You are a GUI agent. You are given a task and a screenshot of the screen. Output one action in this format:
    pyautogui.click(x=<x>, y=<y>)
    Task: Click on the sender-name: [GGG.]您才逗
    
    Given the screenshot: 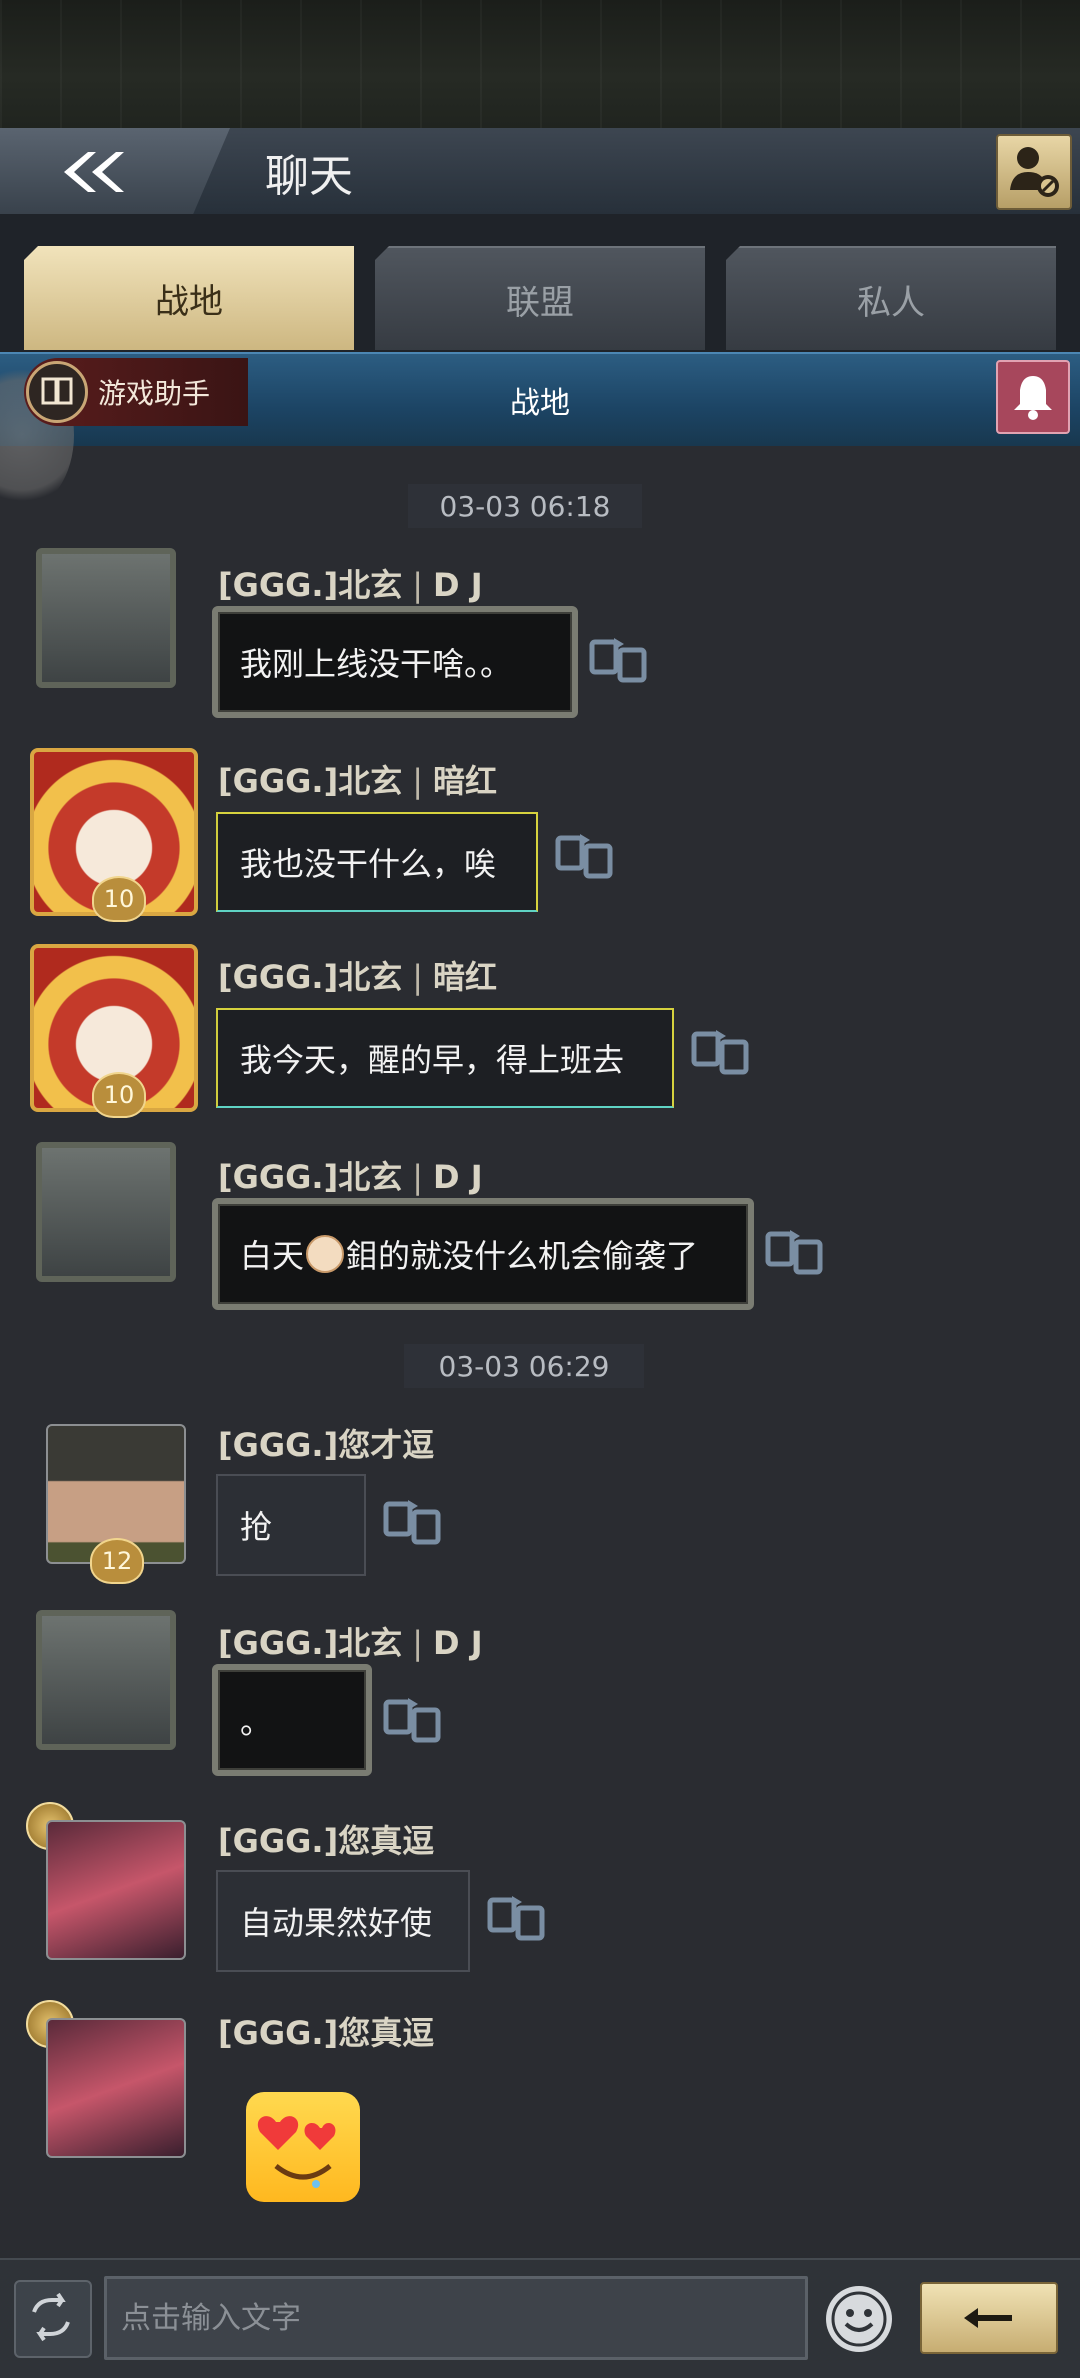 What is the action you would take?
    pyautogui.click(x=326, y=1443)
    